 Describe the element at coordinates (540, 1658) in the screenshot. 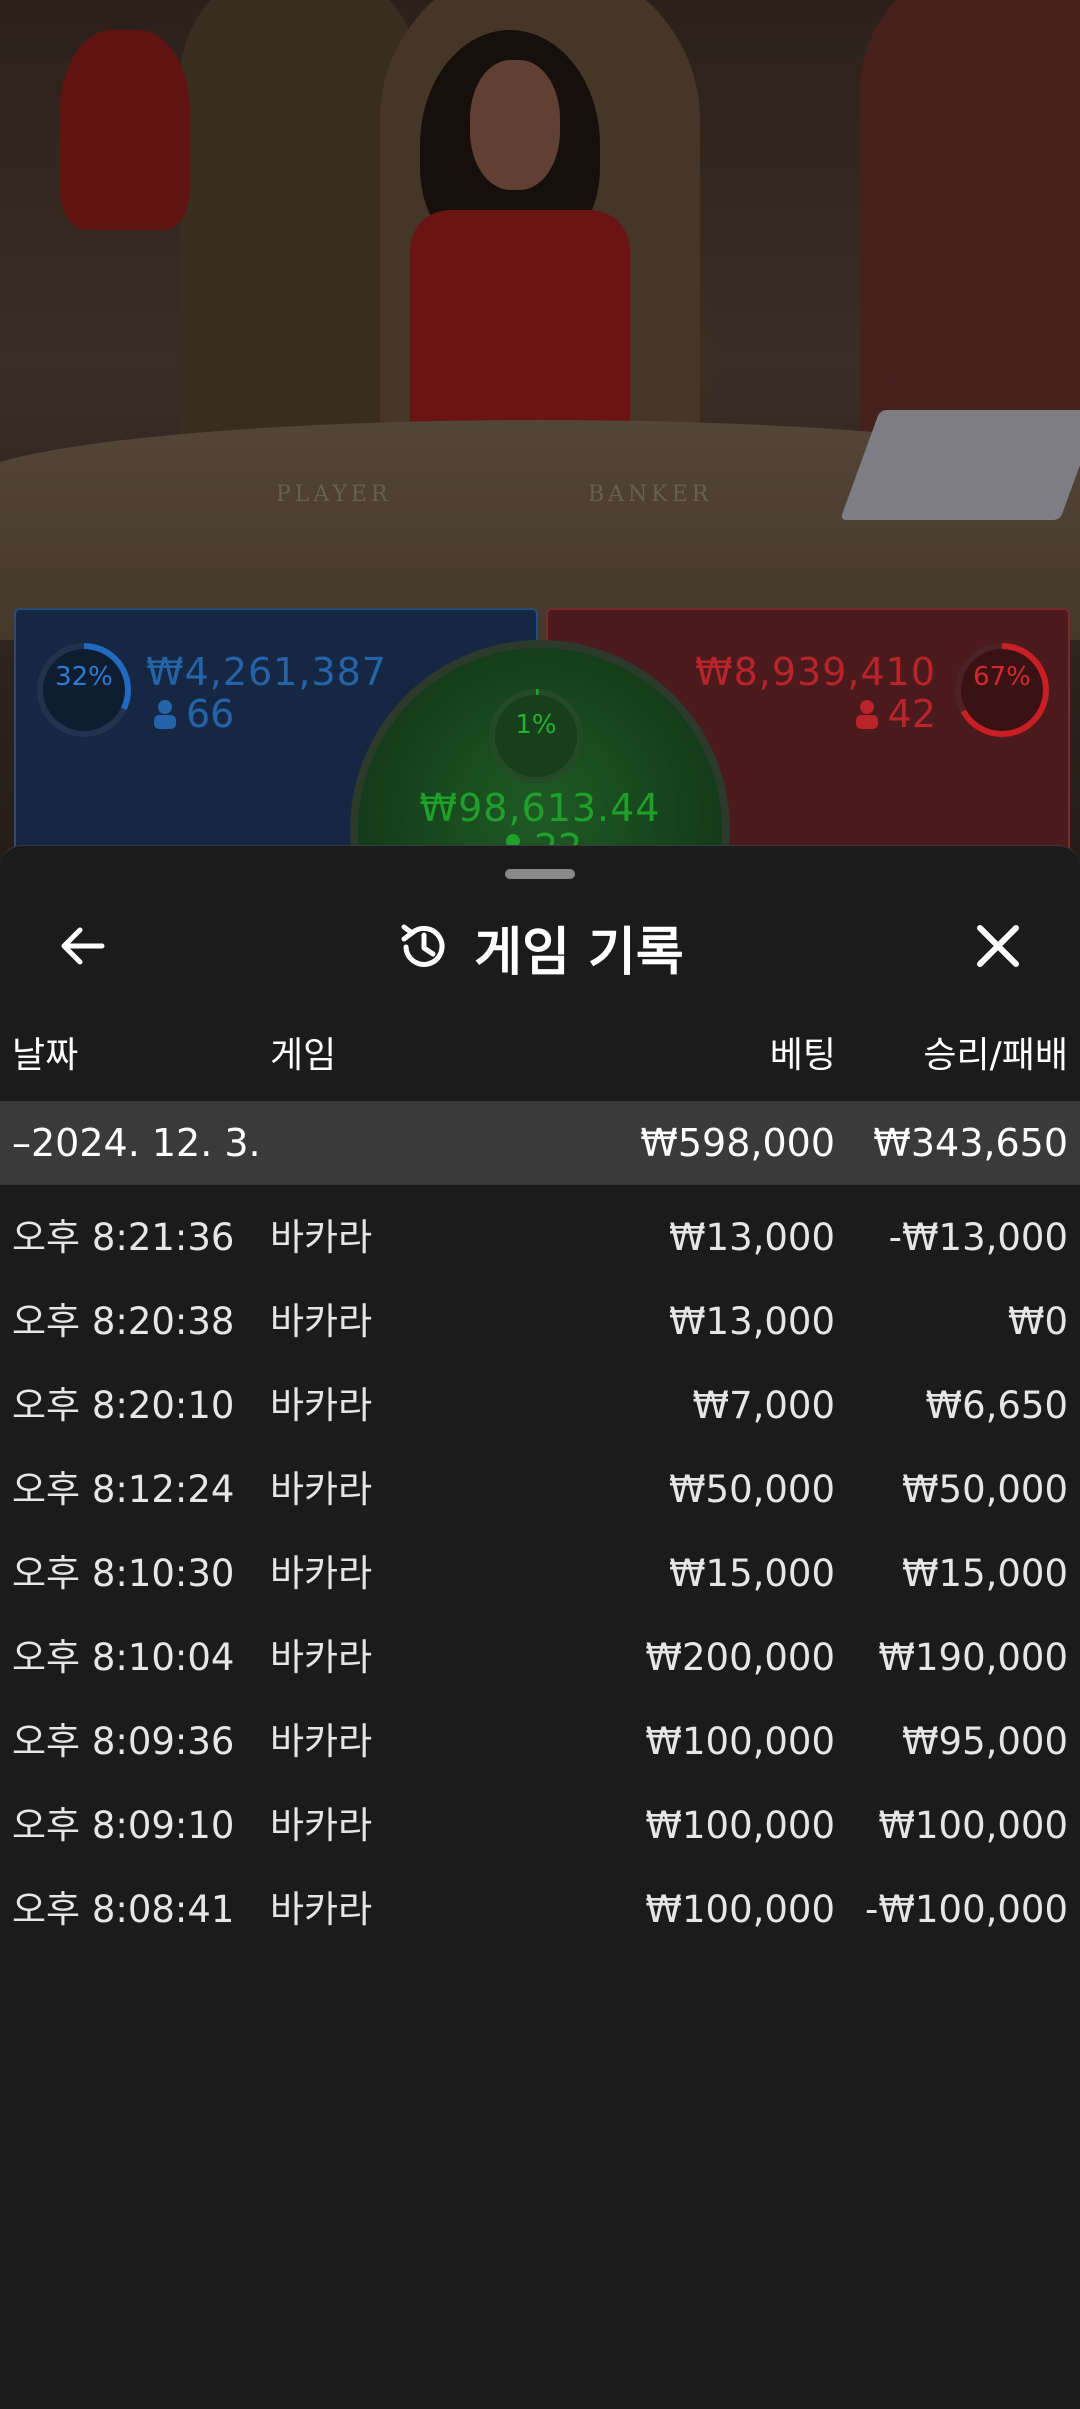

I see `table-row: 오후 8:10:04 바카라 ₩200,000 ₩190,000` at that location.